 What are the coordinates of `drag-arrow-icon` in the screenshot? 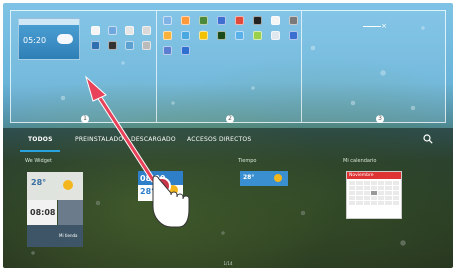 It's located at (120, 129).